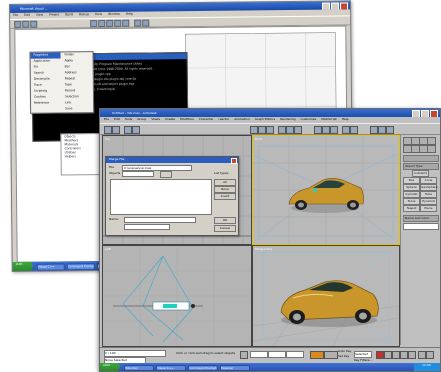 This screenshot has width=441, height=372. I want to click on open-folder-icon, so click(26, 24).